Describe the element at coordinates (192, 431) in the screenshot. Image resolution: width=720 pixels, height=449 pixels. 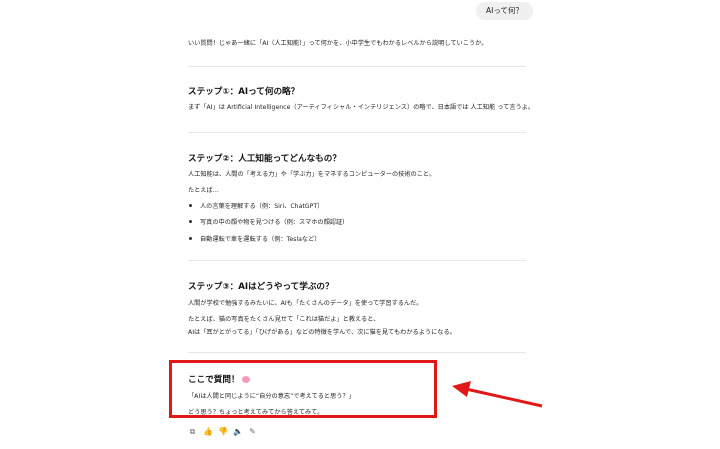
I see `copy-icon: ⧉` at that location.